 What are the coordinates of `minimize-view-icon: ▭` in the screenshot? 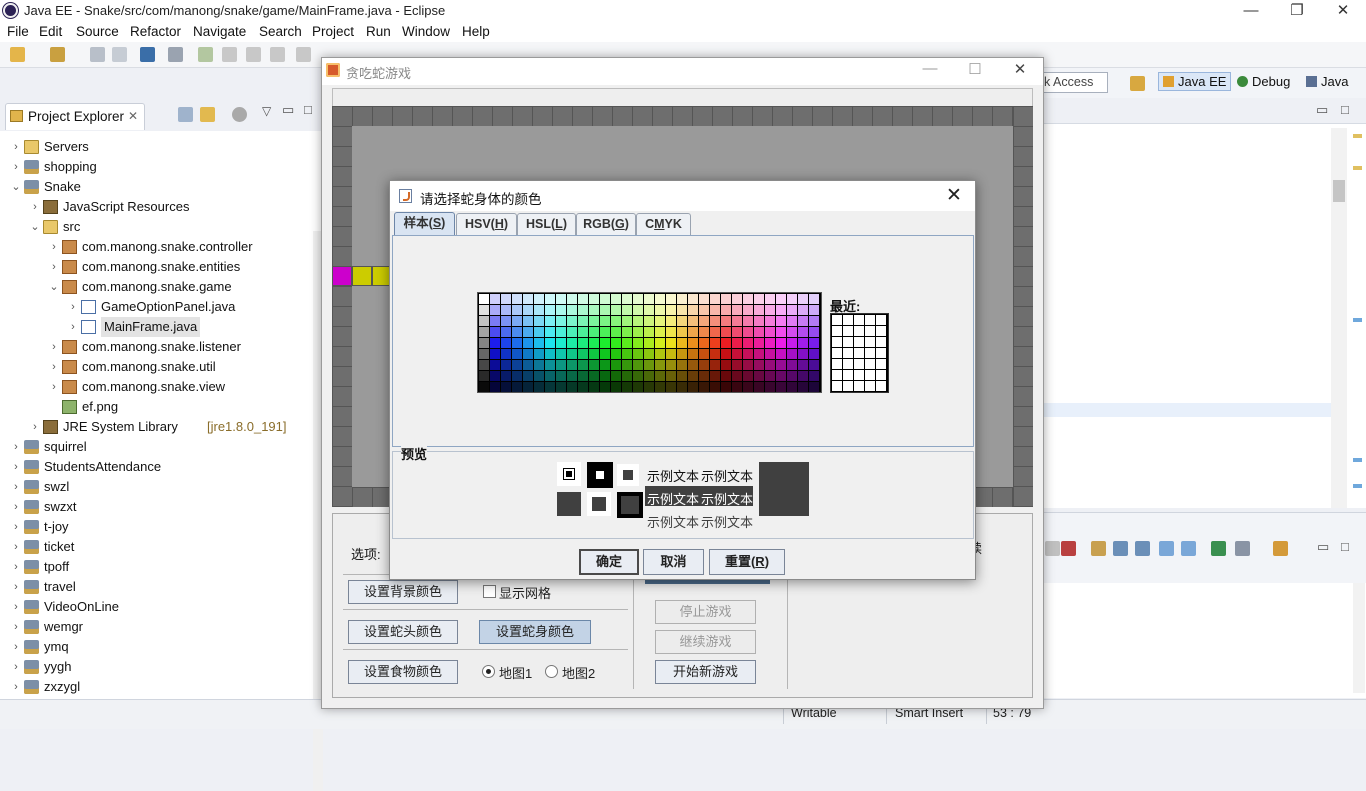 It's located at (288, 110).